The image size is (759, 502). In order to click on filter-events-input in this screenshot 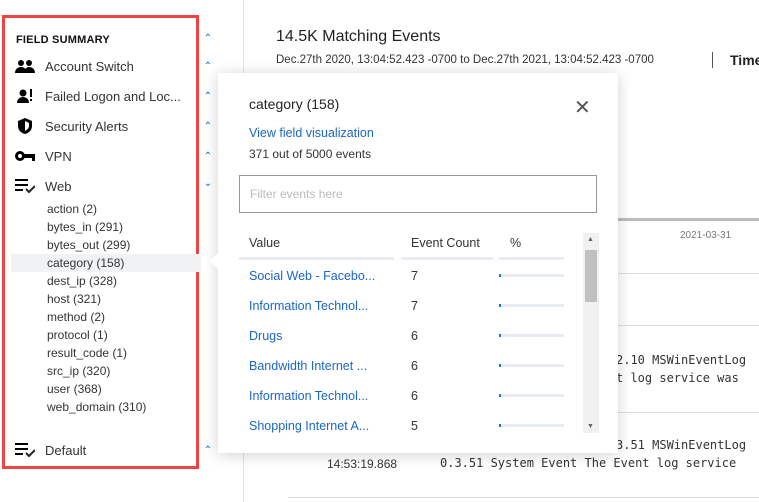, I will do `click(418, 194)`.